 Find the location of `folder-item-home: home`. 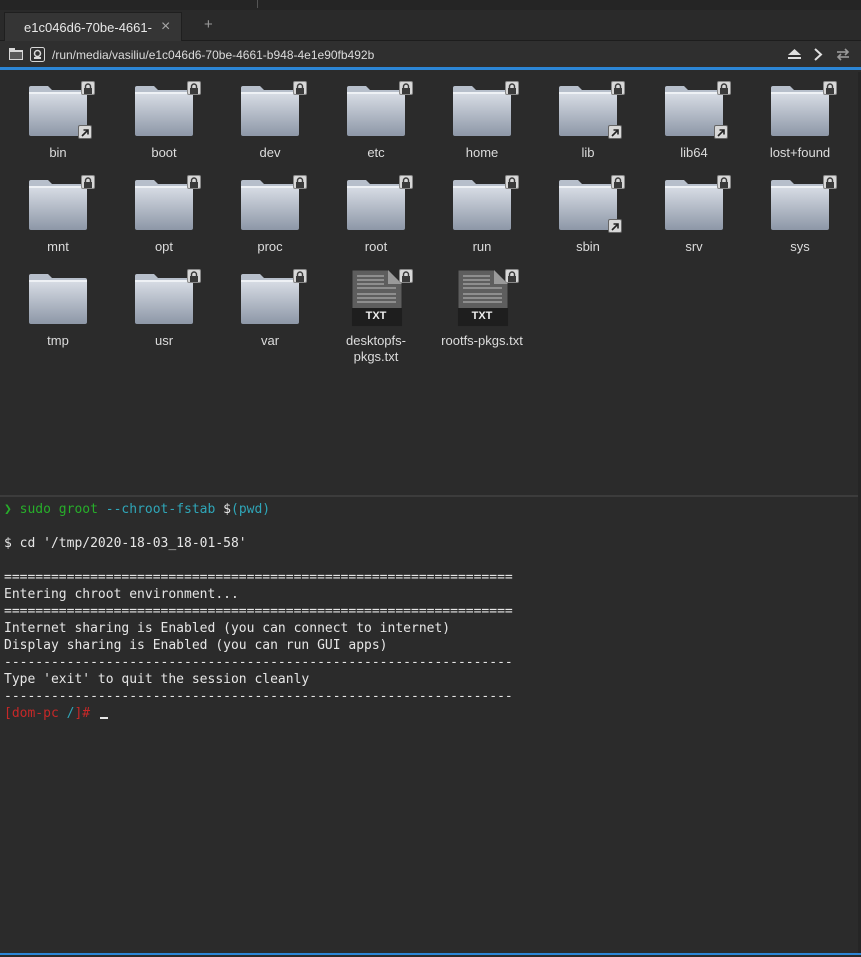

folder-item-home: home is located at coordinates (482, 117).